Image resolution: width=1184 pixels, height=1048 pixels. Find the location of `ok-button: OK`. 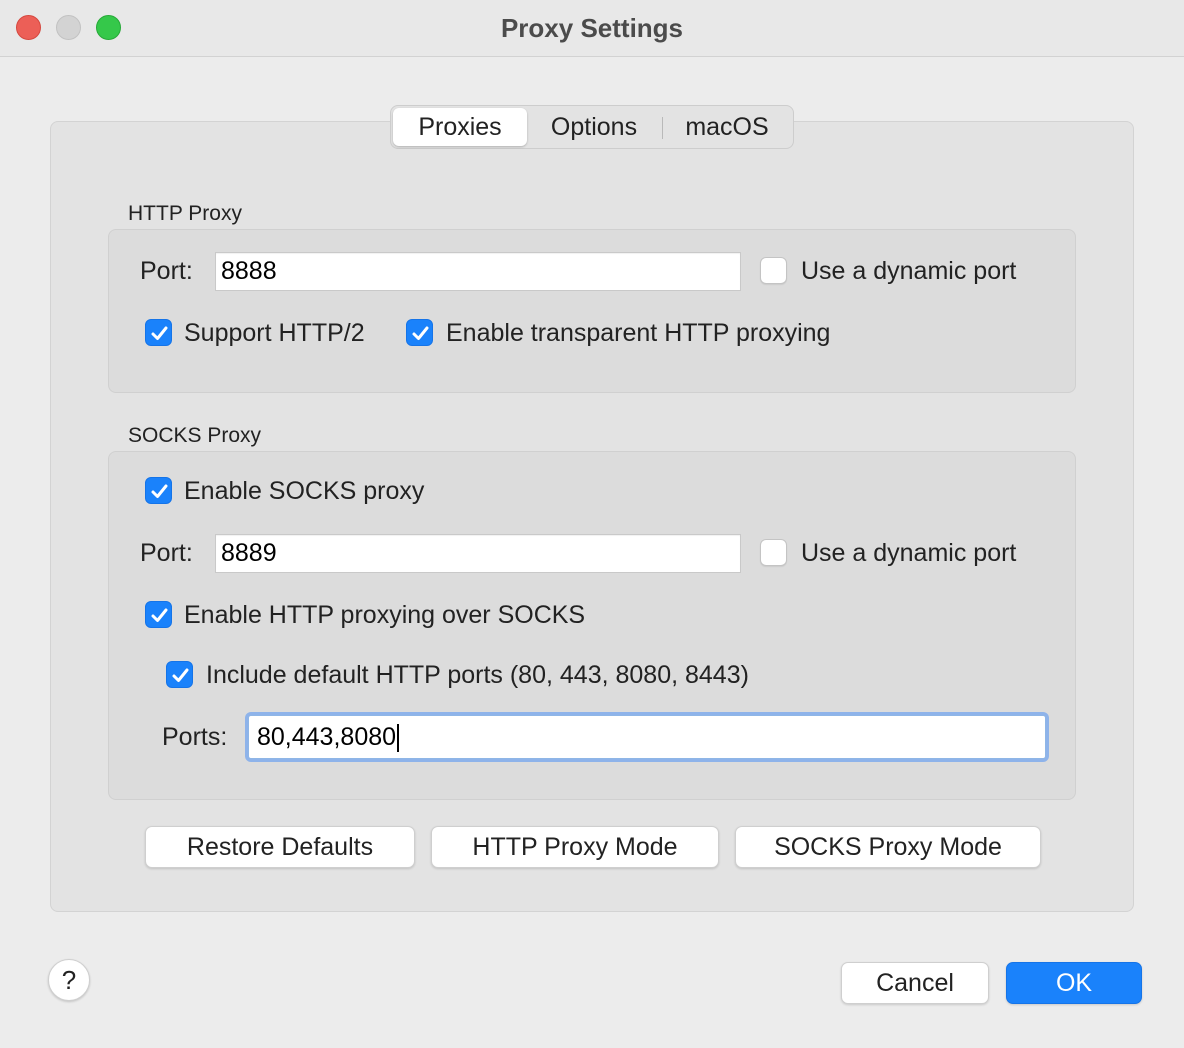

ok-button: OK is located at coordinates (1074, 983).